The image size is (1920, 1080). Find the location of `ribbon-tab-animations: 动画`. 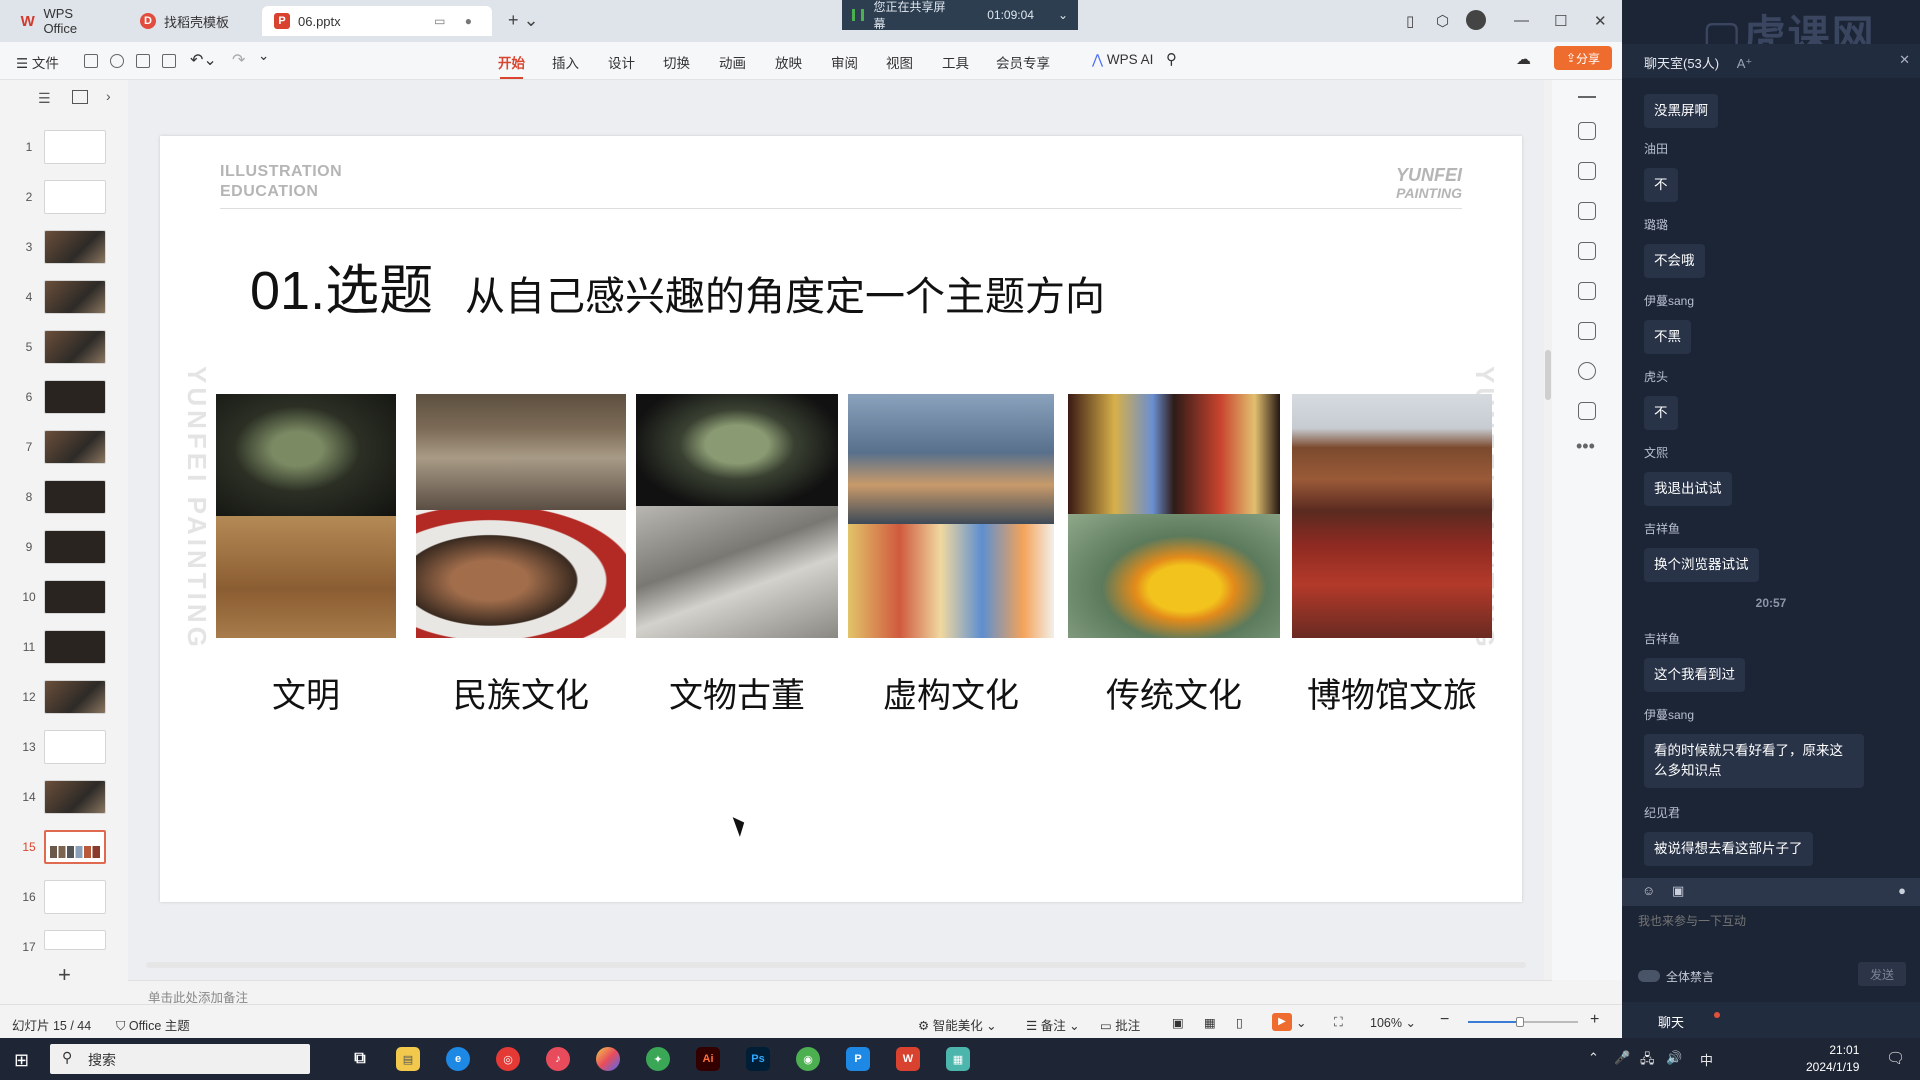

ribbon-tab-animations: 动画 is located at coordinates (732, 62).